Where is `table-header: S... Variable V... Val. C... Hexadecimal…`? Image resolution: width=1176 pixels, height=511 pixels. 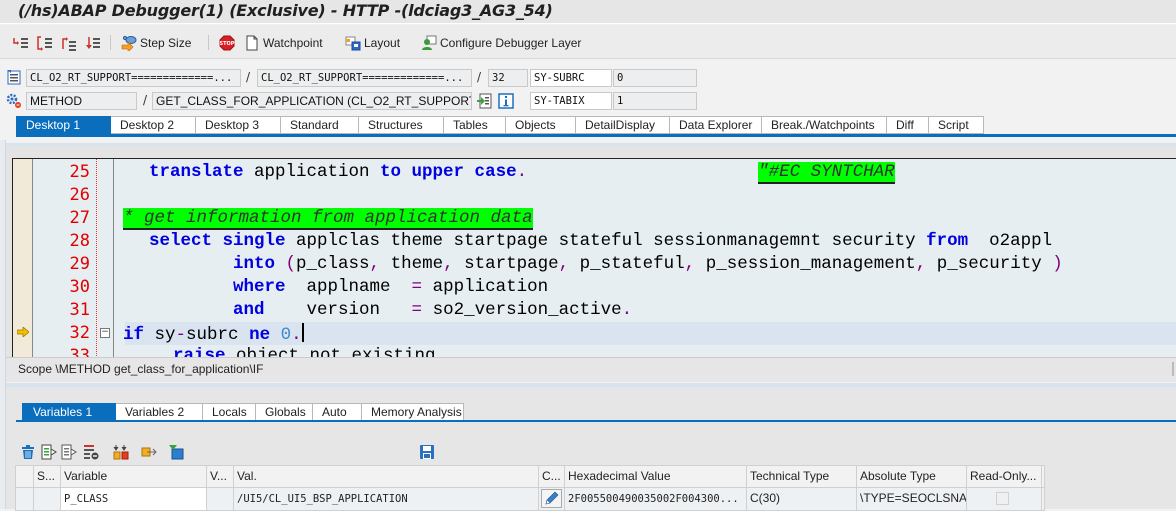 table-header: S... Variable V... Val. C... Hexadecimal… is located at coordinates (530, 477).